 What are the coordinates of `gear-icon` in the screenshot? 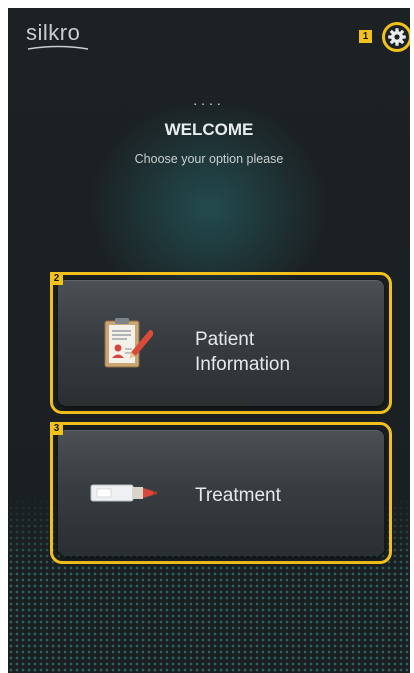 It's located at (397, 37).